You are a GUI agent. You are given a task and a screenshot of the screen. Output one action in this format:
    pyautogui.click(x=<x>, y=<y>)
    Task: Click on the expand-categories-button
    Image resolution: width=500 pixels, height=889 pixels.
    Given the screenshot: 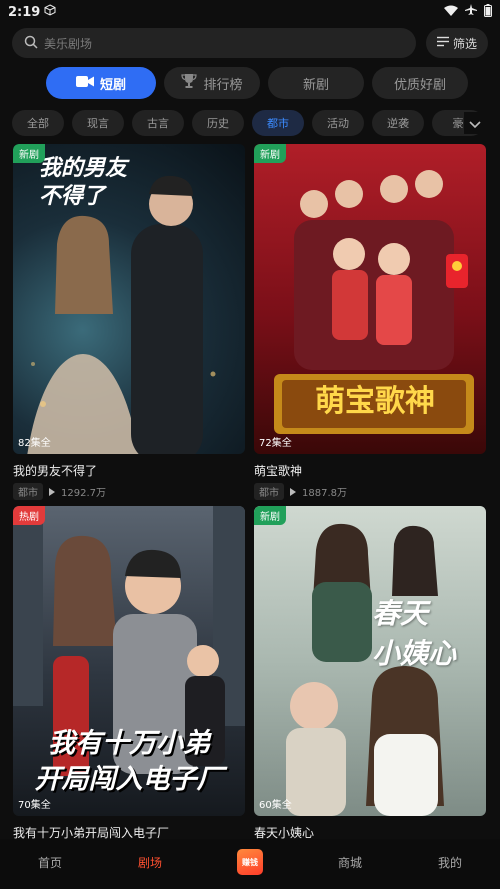 What is the action you would take?
    pyautogui.click(x=475, y=123)
    